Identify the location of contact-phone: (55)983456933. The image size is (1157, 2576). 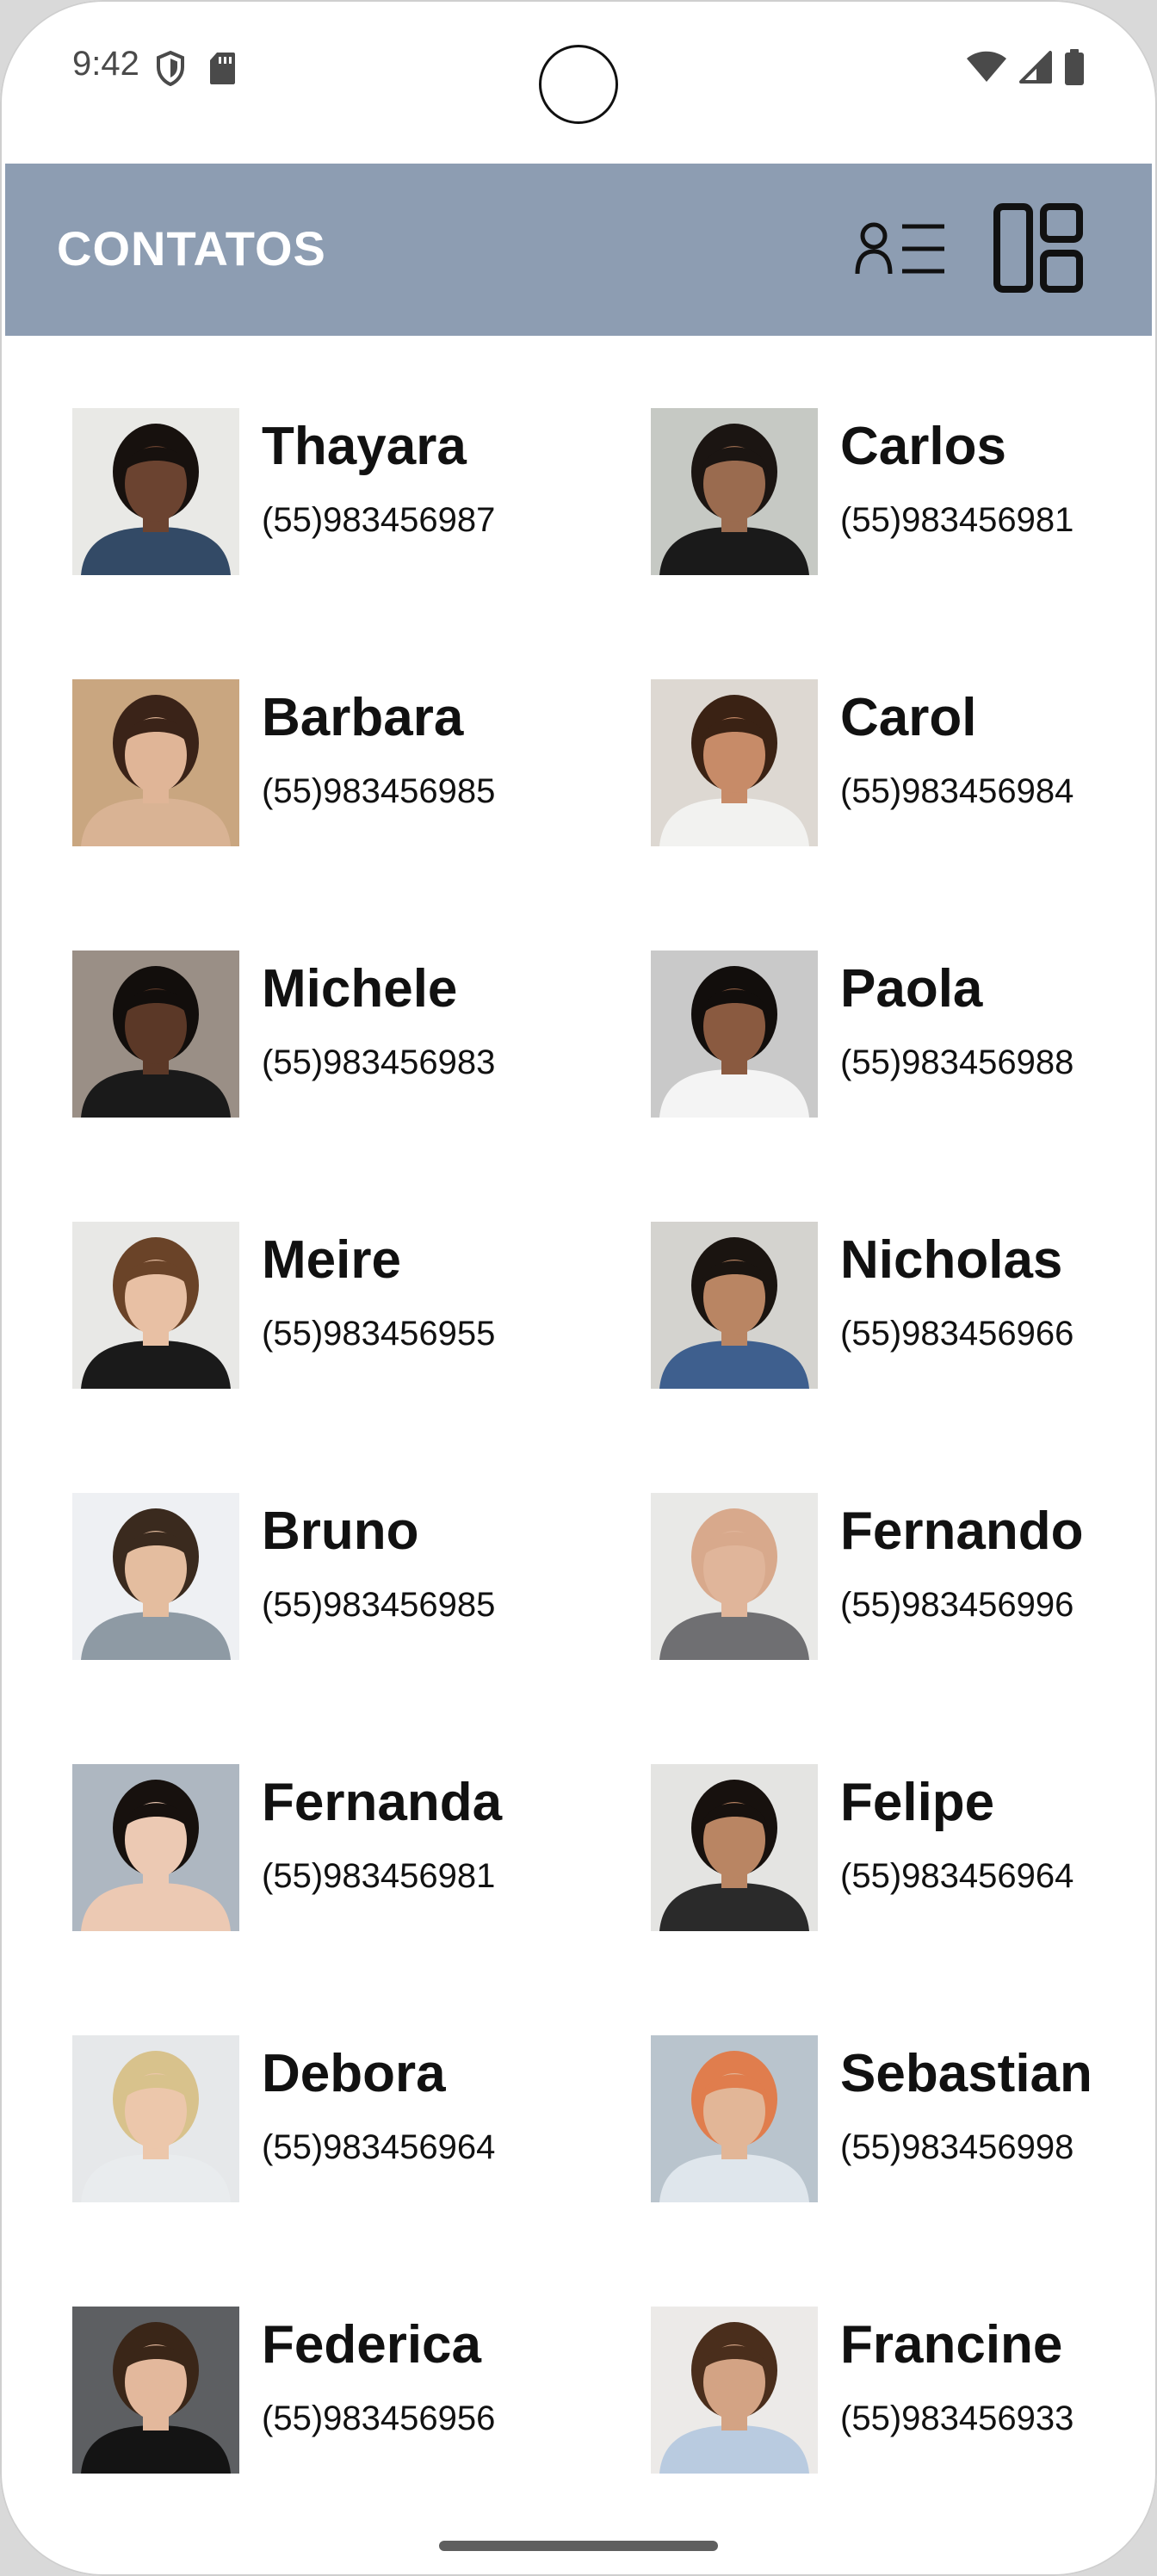
(957, 2418).